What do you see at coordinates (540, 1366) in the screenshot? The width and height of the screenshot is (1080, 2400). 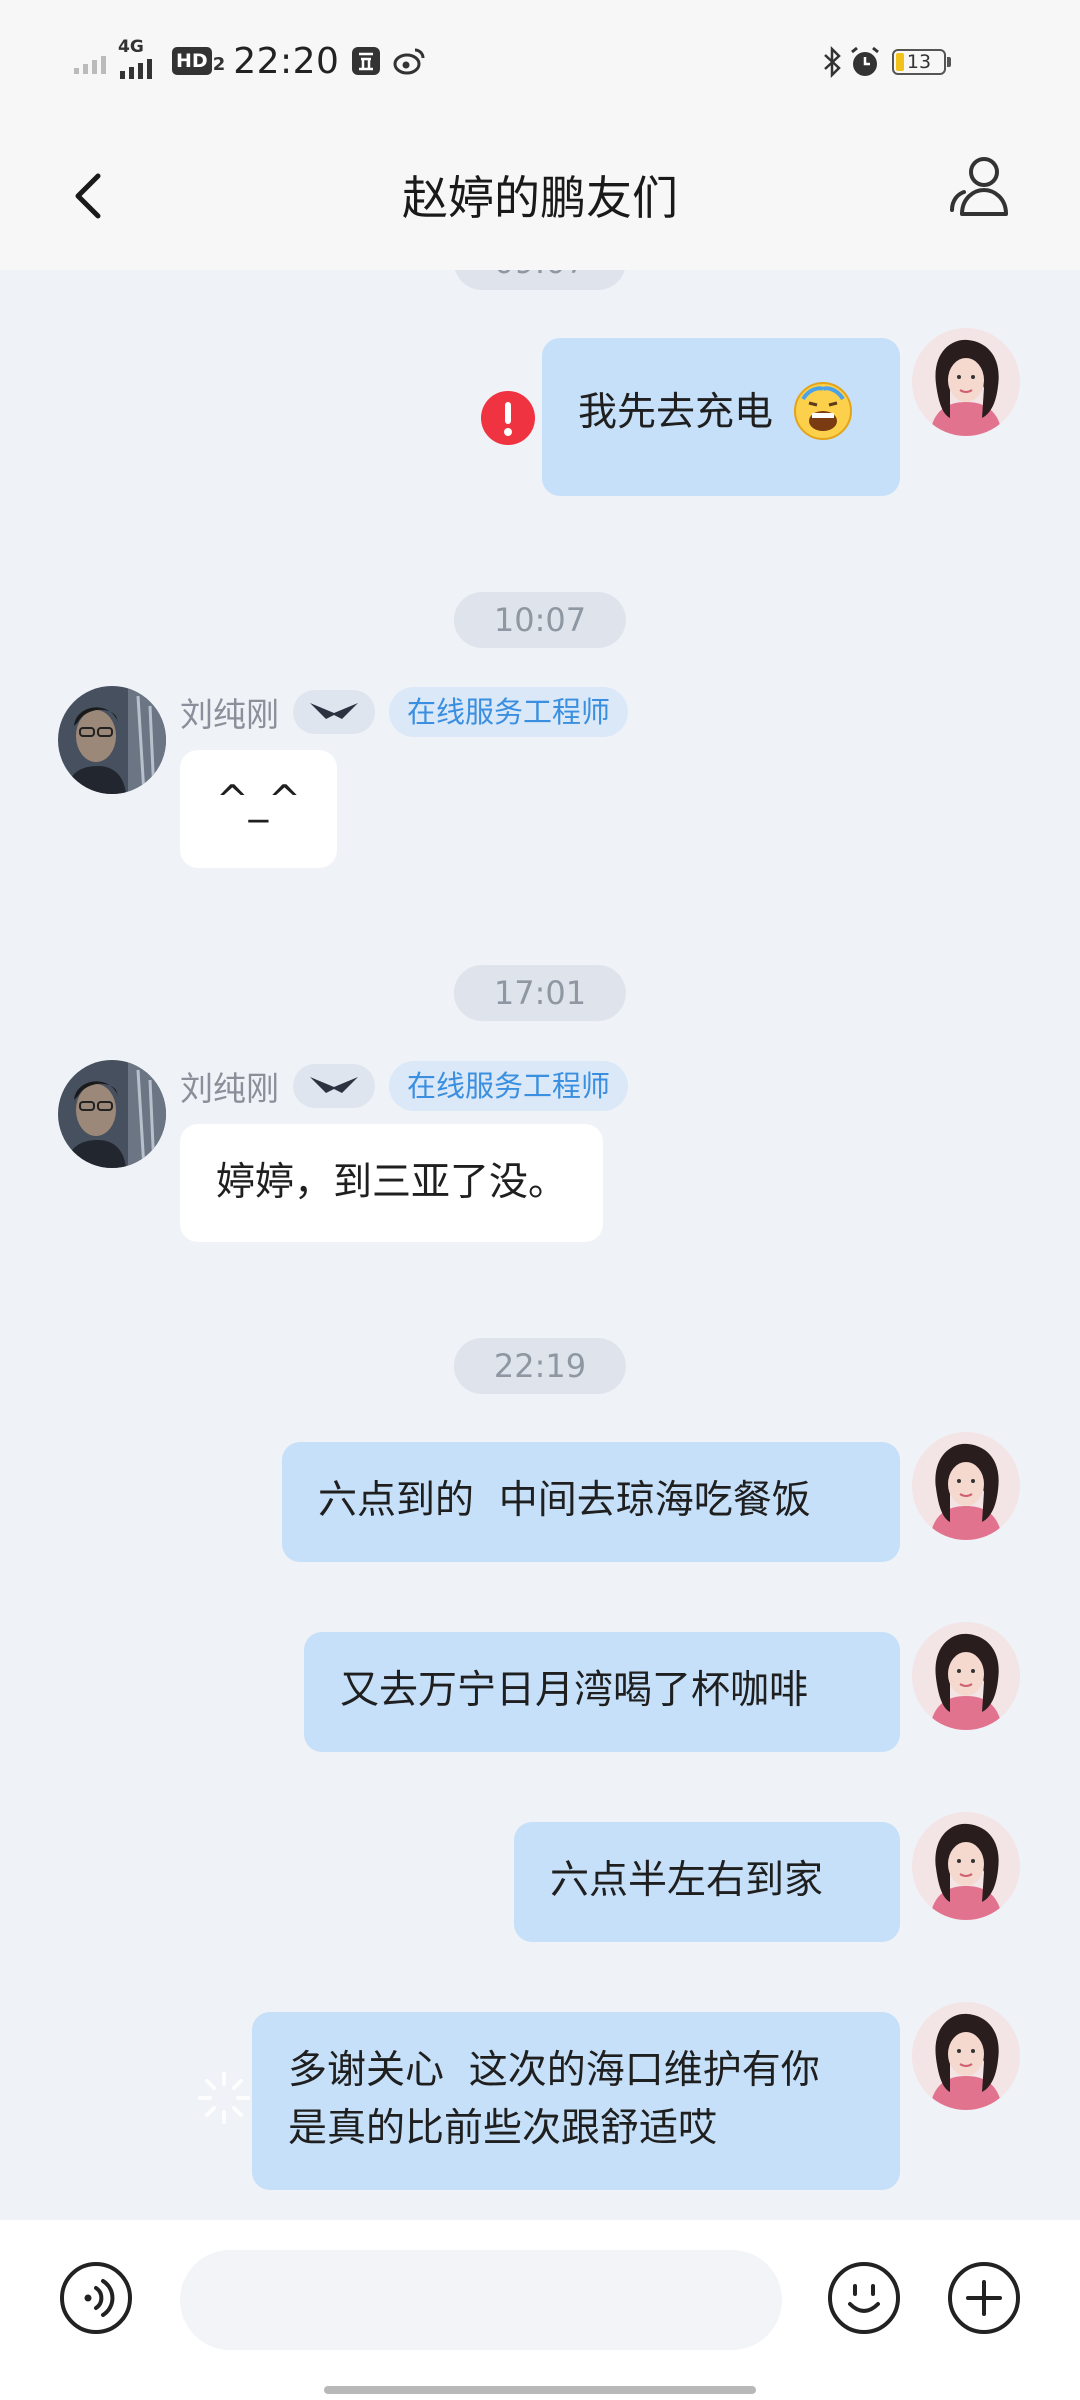 I see `time-separator: 22:19` at bounding box center [540, 1366].